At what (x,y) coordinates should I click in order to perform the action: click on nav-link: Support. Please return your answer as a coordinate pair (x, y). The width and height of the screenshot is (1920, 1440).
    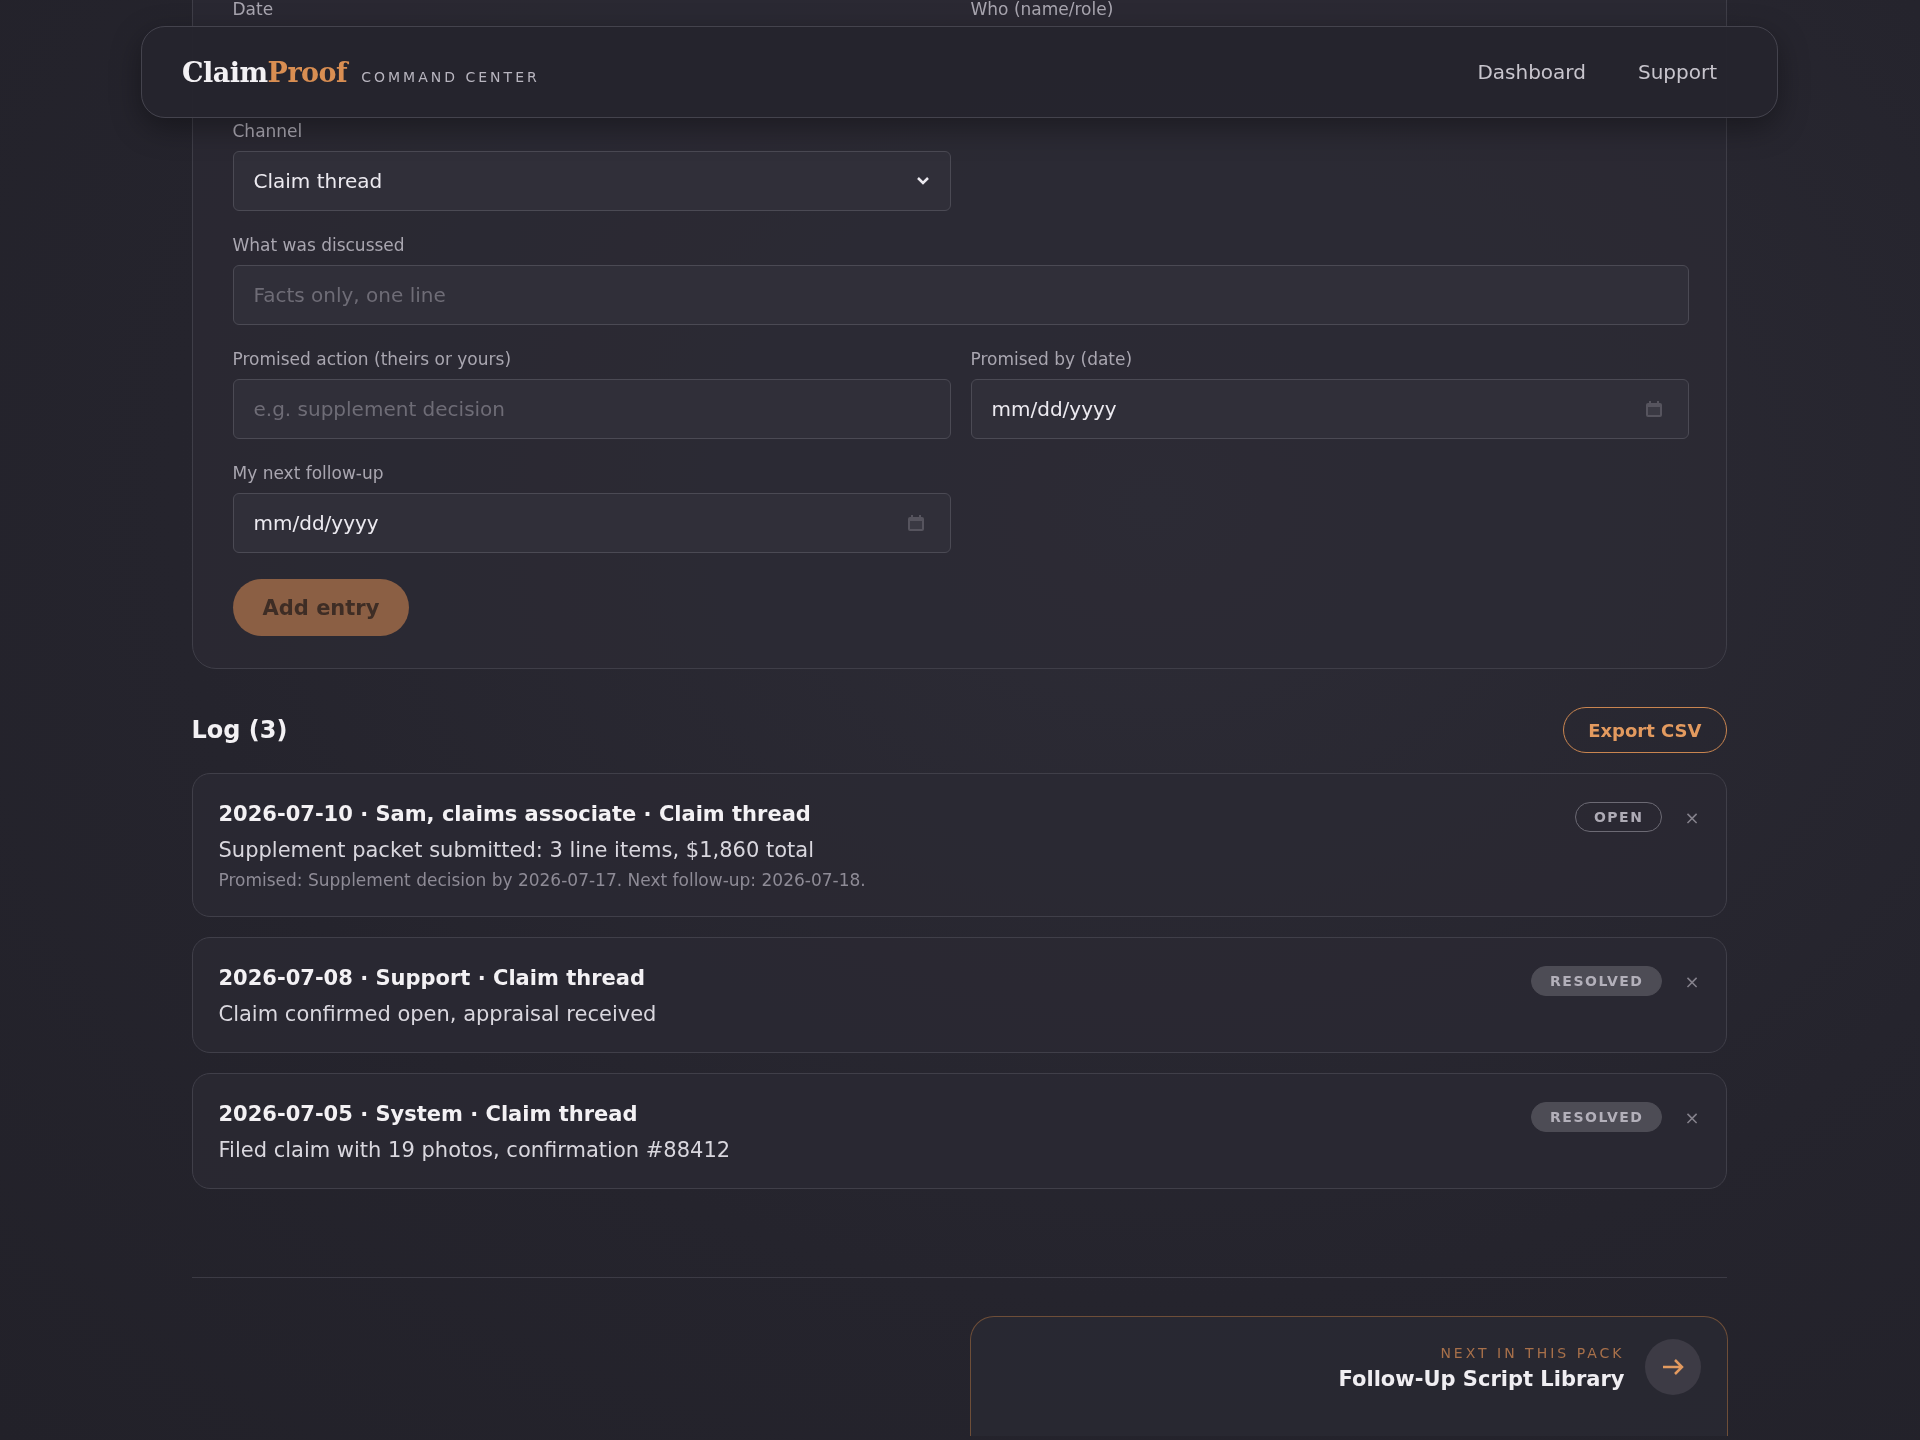
    Looking at the image, I should click on (1677, 72).